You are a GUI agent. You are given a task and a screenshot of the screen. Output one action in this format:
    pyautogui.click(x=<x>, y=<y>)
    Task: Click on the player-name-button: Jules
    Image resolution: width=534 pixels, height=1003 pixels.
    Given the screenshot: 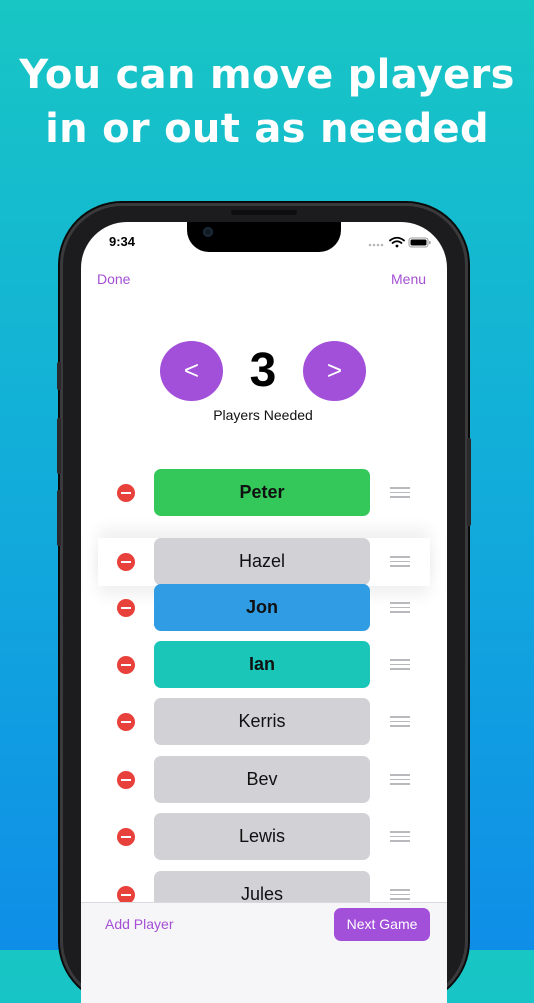 What is the action you would take?
    pyautogui.click(x=262, y=886)
    